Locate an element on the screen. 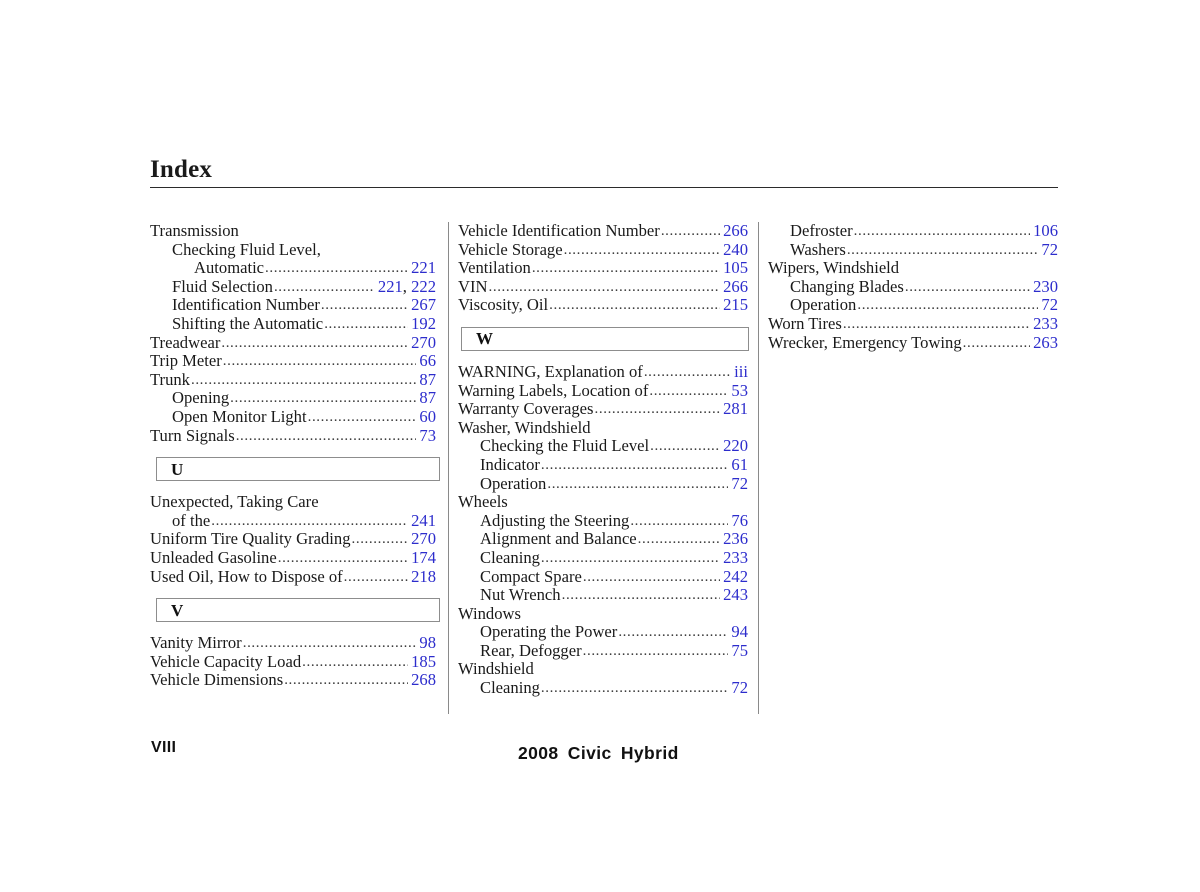  index-entry-page: 174 is located at coordinates (422, 558).